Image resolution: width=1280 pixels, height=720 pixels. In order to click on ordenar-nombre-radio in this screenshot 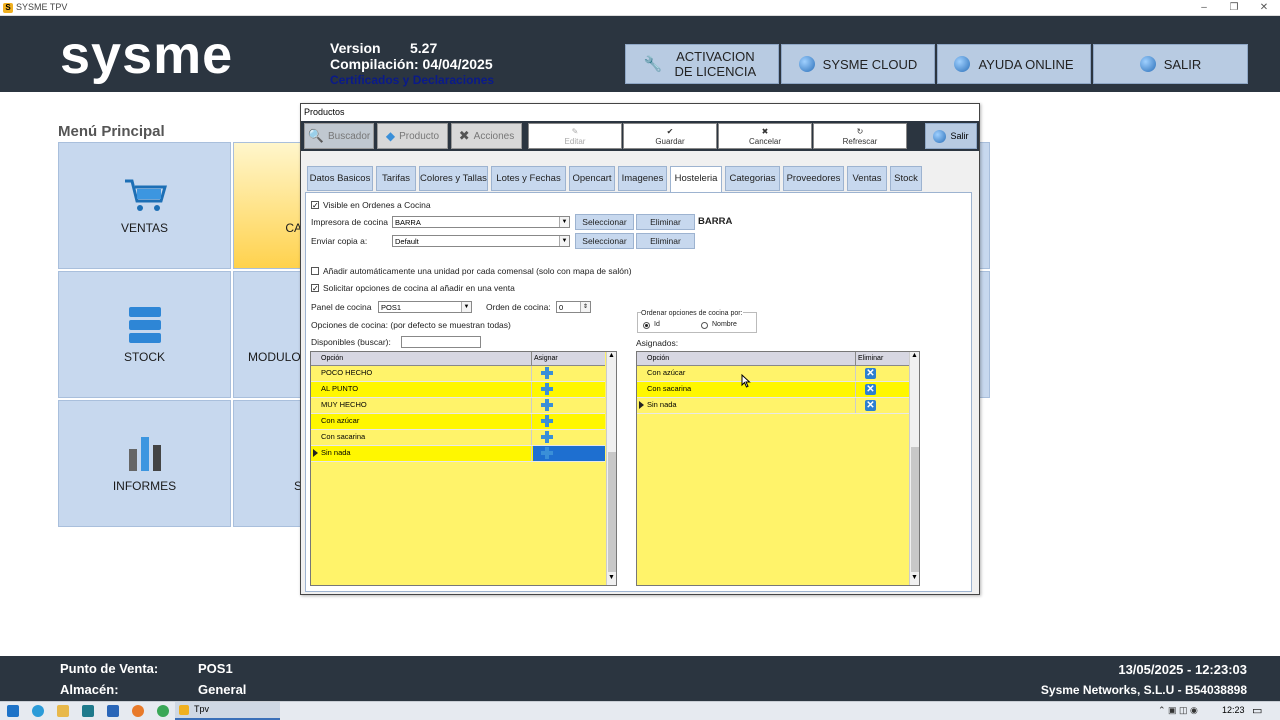, I will do `click(704, 325)`.